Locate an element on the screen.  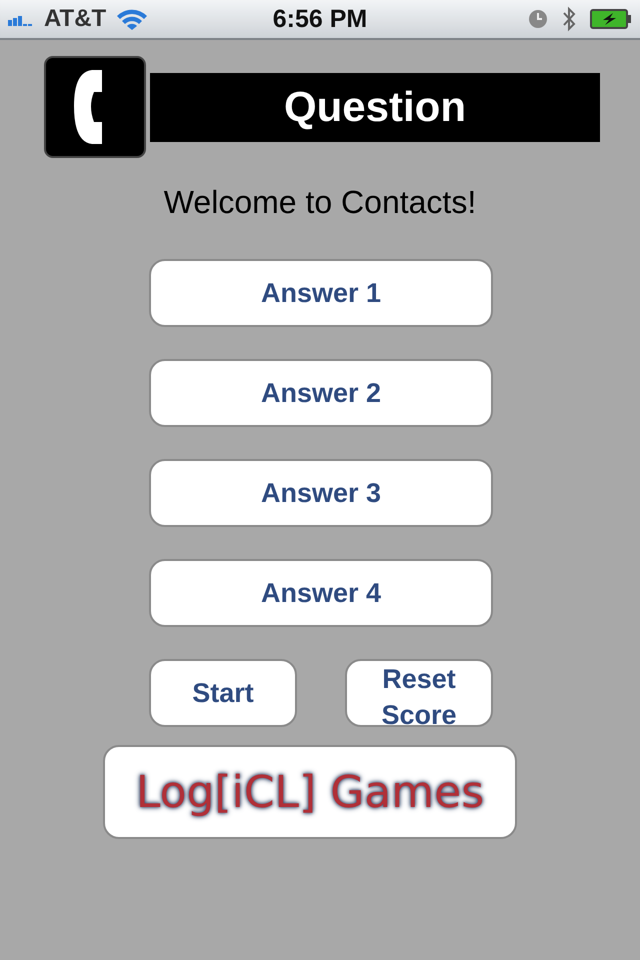
battery-icon is located at coordinates (611, 19).